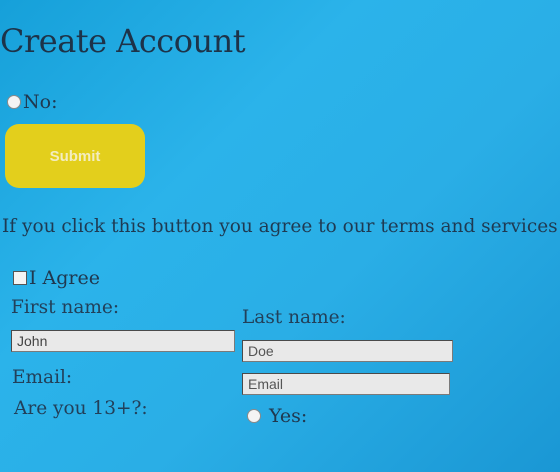  What do you see at coordinates (347, 351) in the screenshot?
I see `last-name-input` at bounding box center [347, 351].